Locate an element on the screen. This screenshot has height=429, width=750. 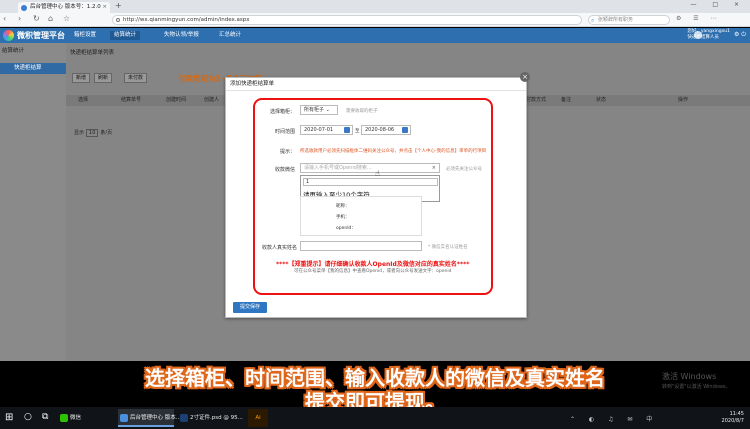
phone-label: 手机： is located at coordinates (343, 217).